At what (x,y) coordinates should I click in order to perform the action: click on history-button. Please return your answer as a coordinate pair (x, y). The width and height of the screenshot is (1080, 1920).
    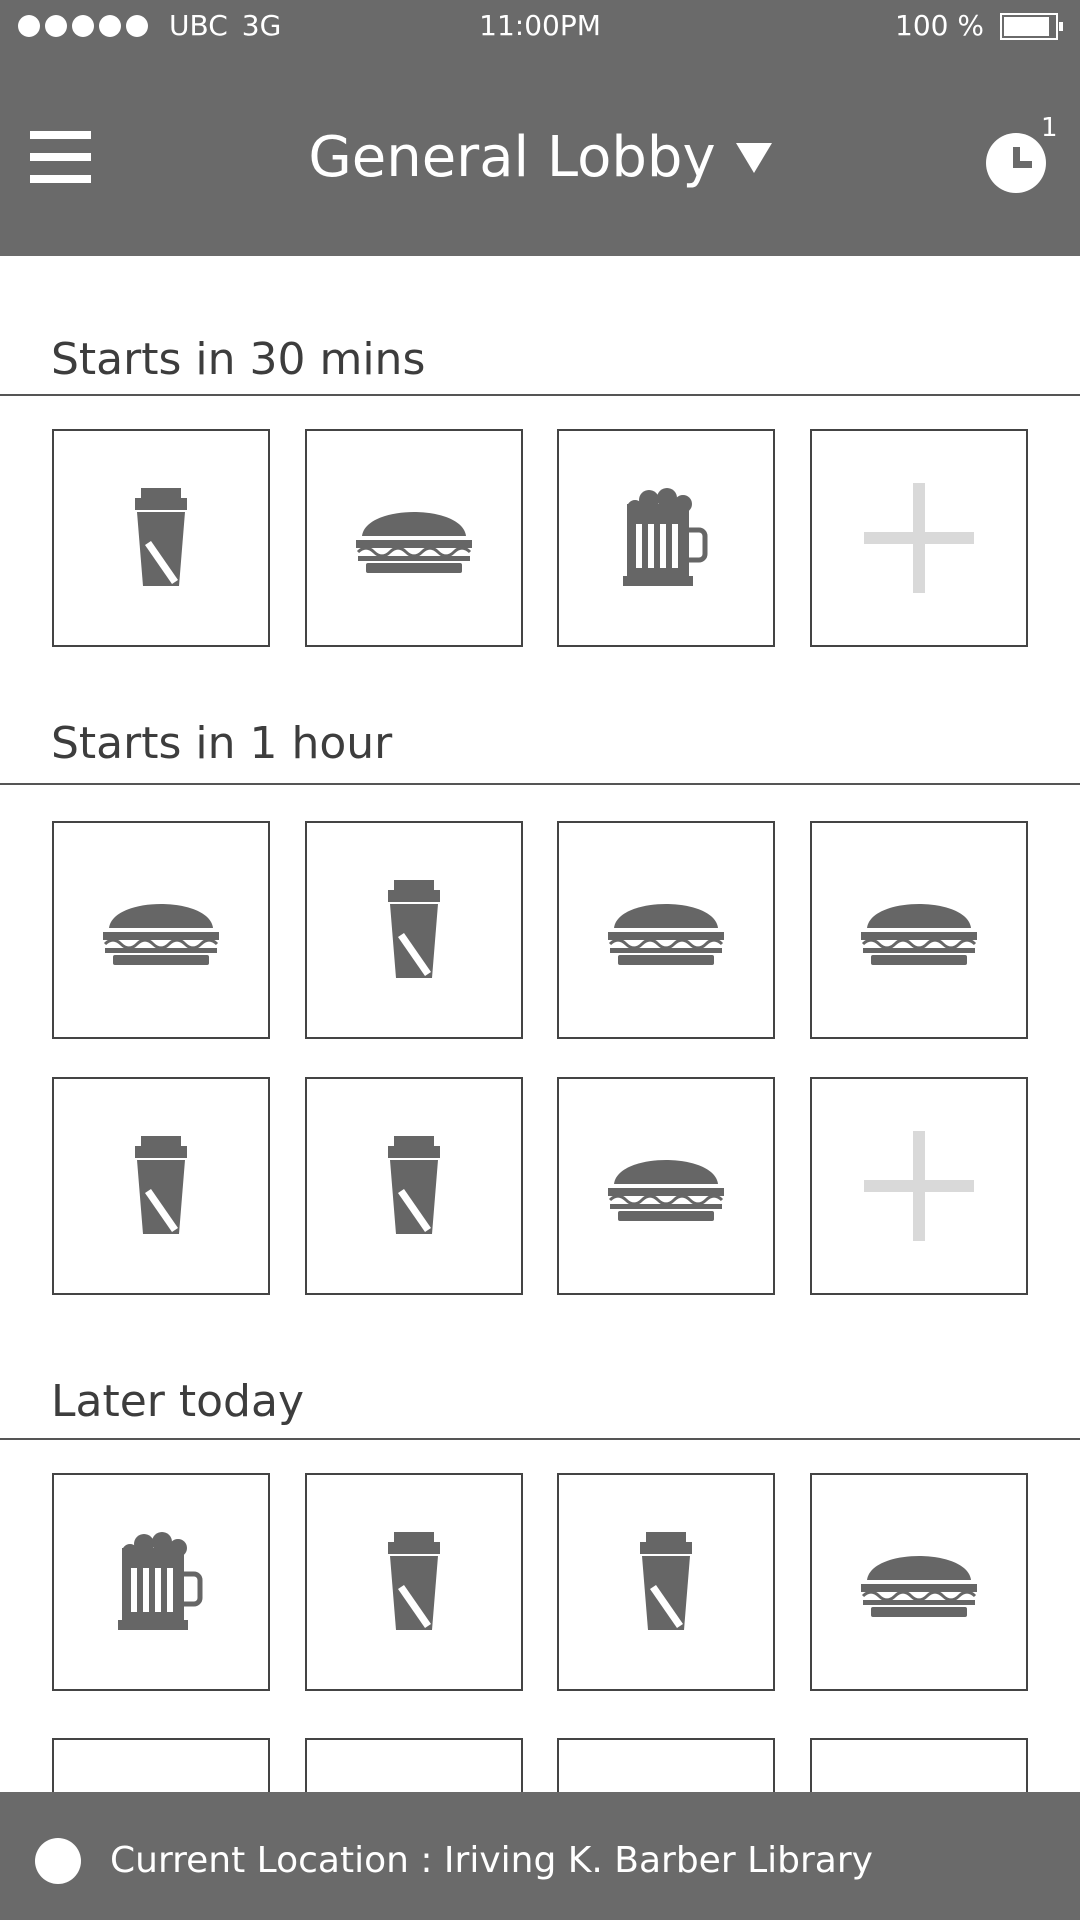
    Looking at the image, I should click on (1016, 163).